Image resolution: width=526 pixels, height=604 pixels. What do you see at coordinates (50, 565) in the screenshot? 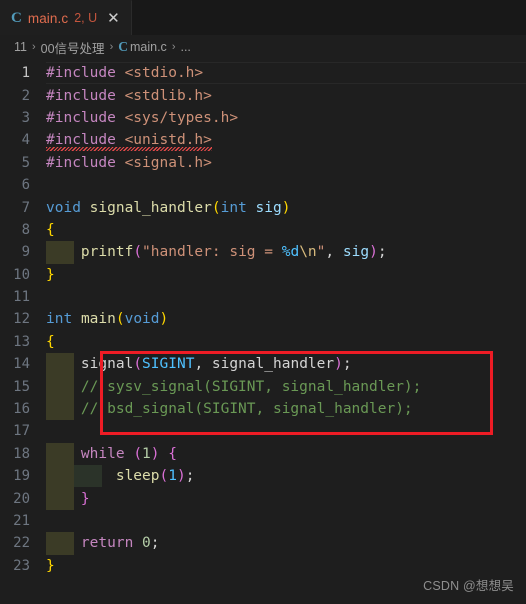
I see `code-token: }` at bounding box center [50, 565].